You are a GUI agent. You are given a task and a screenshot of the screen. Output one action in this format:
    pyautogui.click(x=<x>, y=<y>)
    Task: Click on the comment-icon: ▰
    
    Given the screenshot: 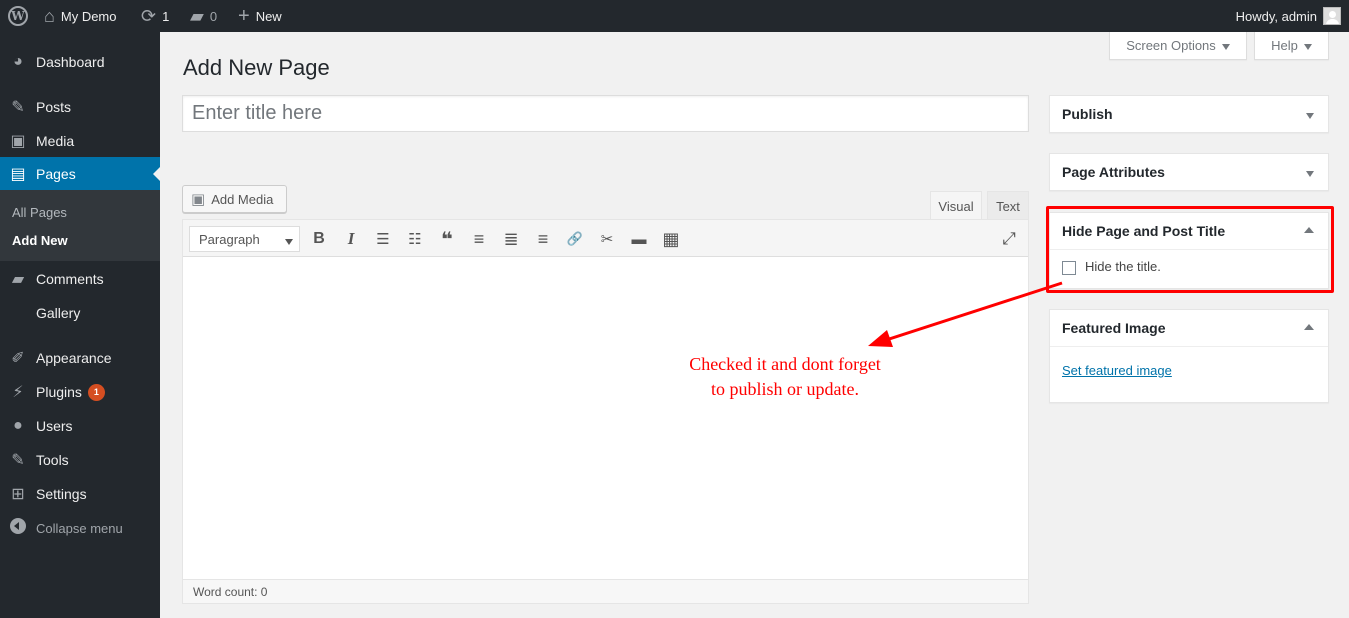 What is the action you would take?
    pyautogui.click(x=197, y=16)
    